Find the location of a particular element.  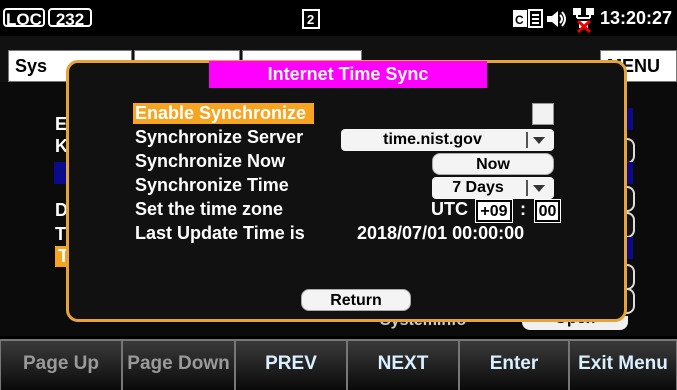

page-up-button: Page Up is located at coordinates (61, 364).